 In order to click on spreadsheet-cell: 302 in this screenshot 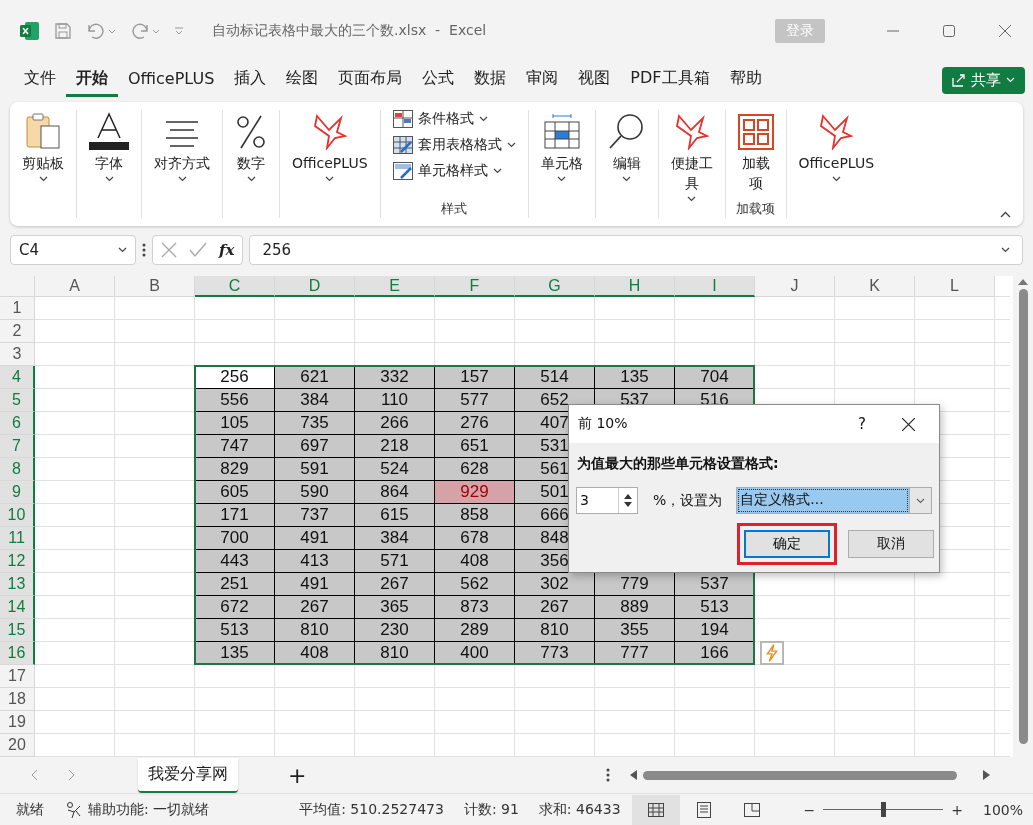, I will do `click(555, 584)`.